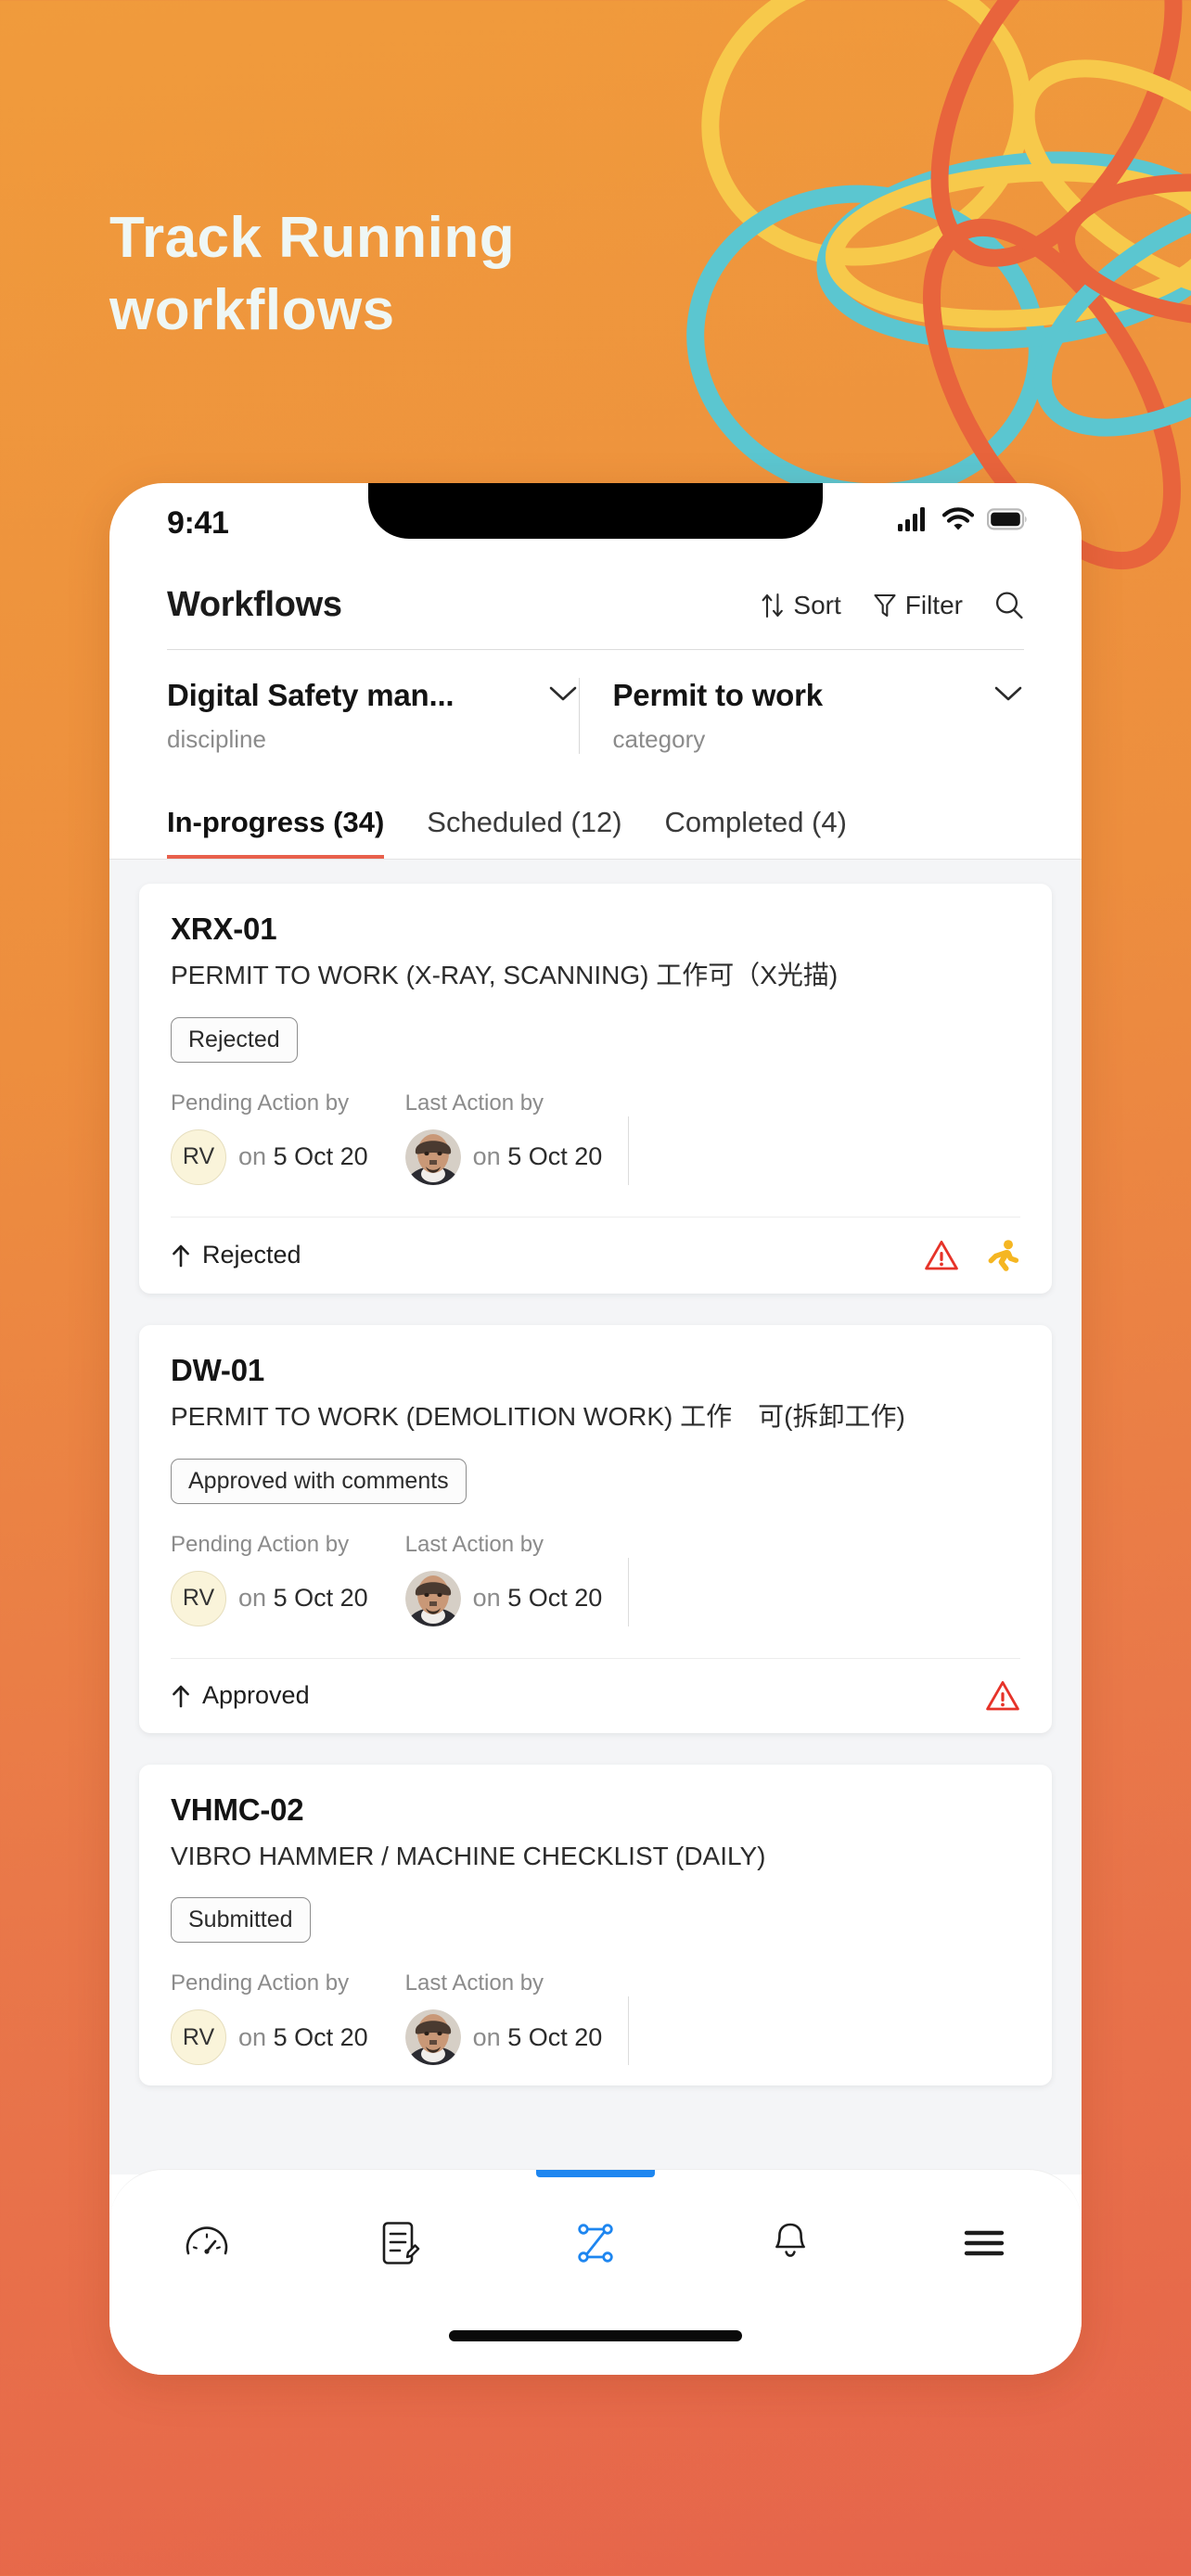  What do you see at coordinates (462, 274) in the screenshot?
I see `promo-heading: Track Running workflows` at bounding box center [462, 274].